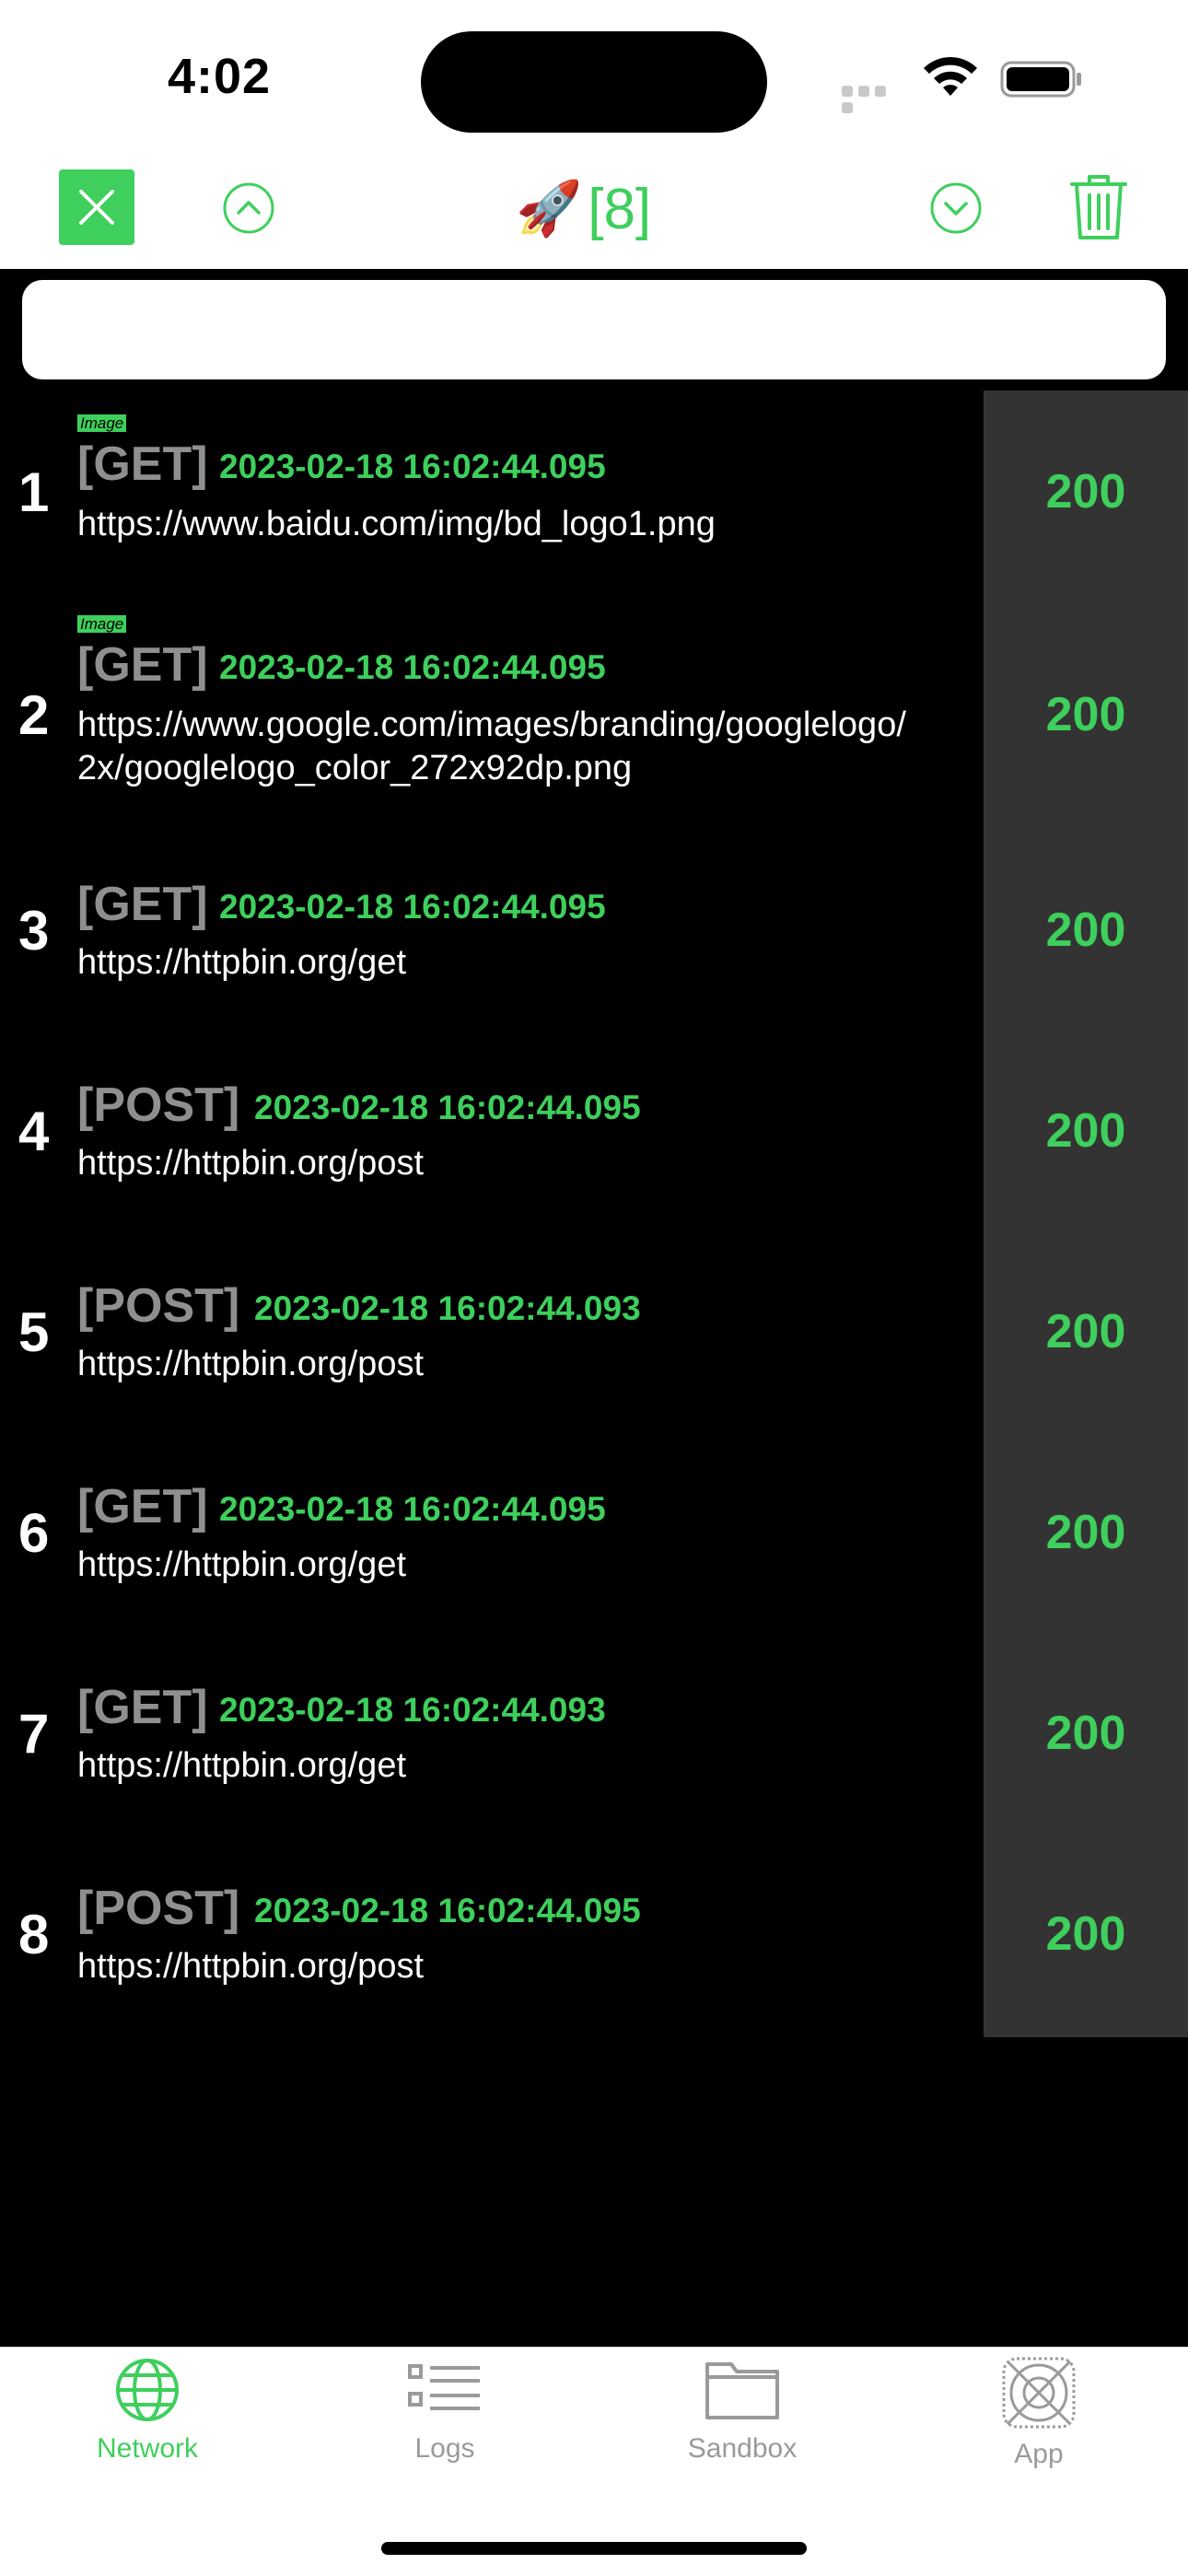 This screenshot has width=1188, height=2576. Describe the element at coordinates (1039, 2393) in the screenshot. I see `app-icon` at that location.